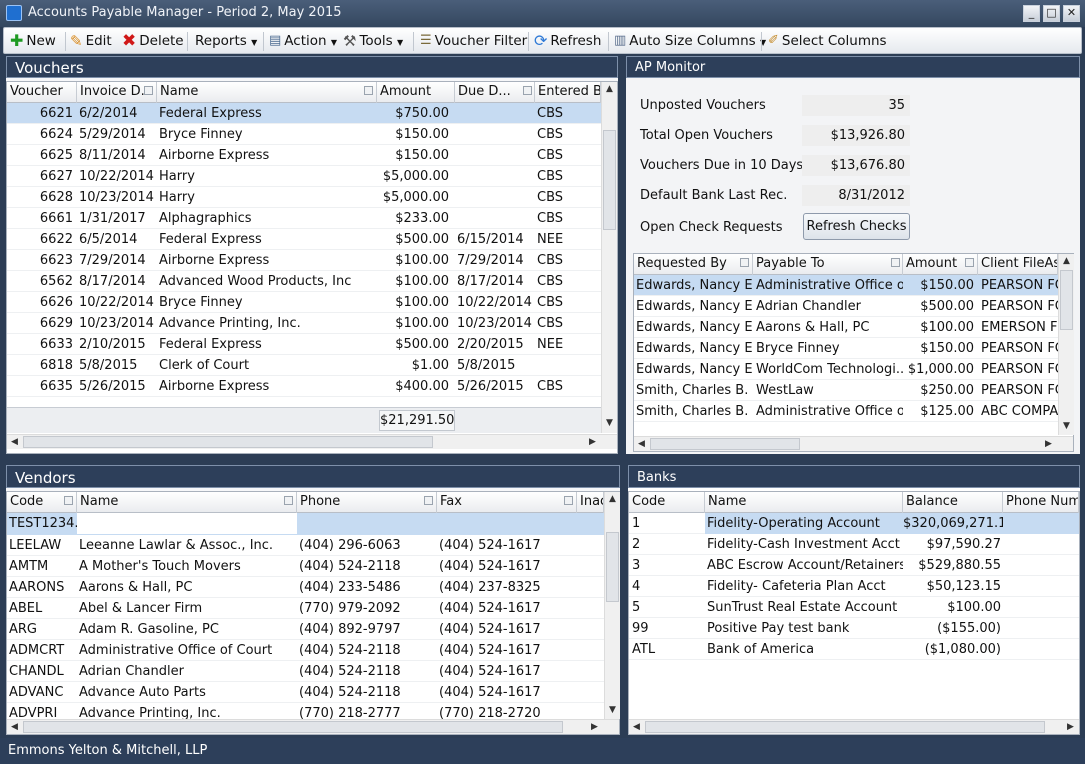 This screenshot has height=764, width=1085. I want to click on bank-row: 5 SunTrust Real Estate Account $100.00, so click(854, 607).